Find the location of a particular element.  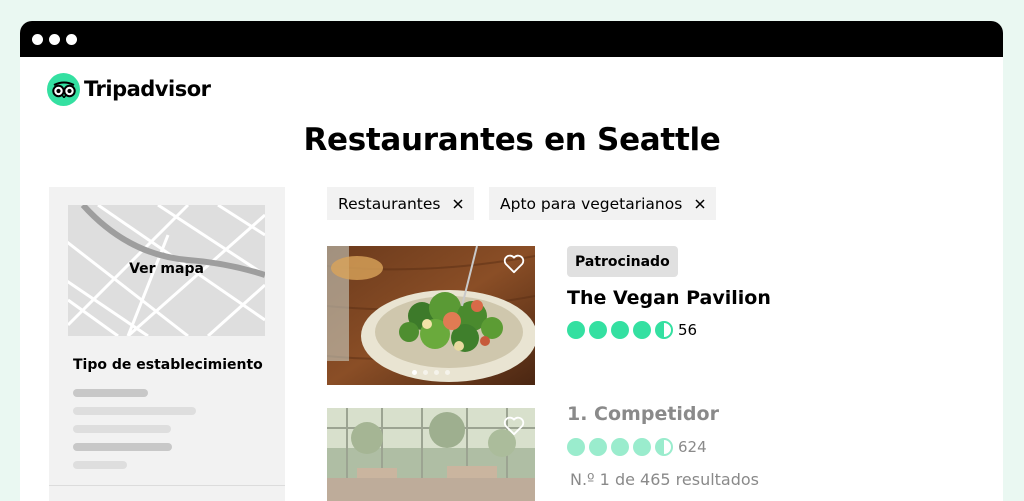

page-title: Restaurantes en Seattle is located at coordinates (512, 140).